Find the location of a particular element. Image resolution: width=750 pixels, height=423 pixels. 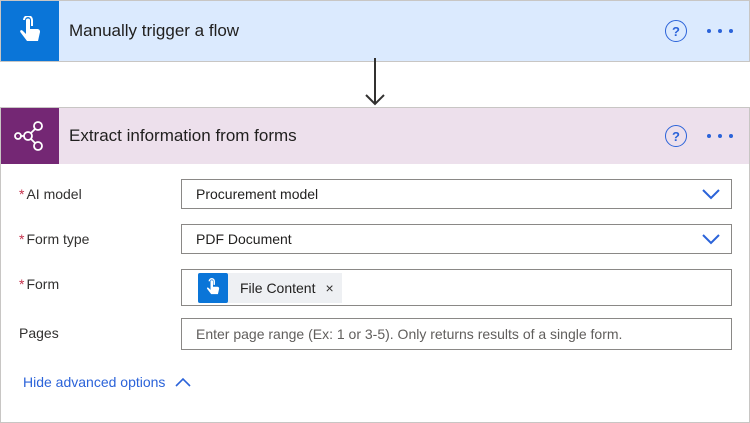

pages-label: Pages is located at coordinates (39, 333).